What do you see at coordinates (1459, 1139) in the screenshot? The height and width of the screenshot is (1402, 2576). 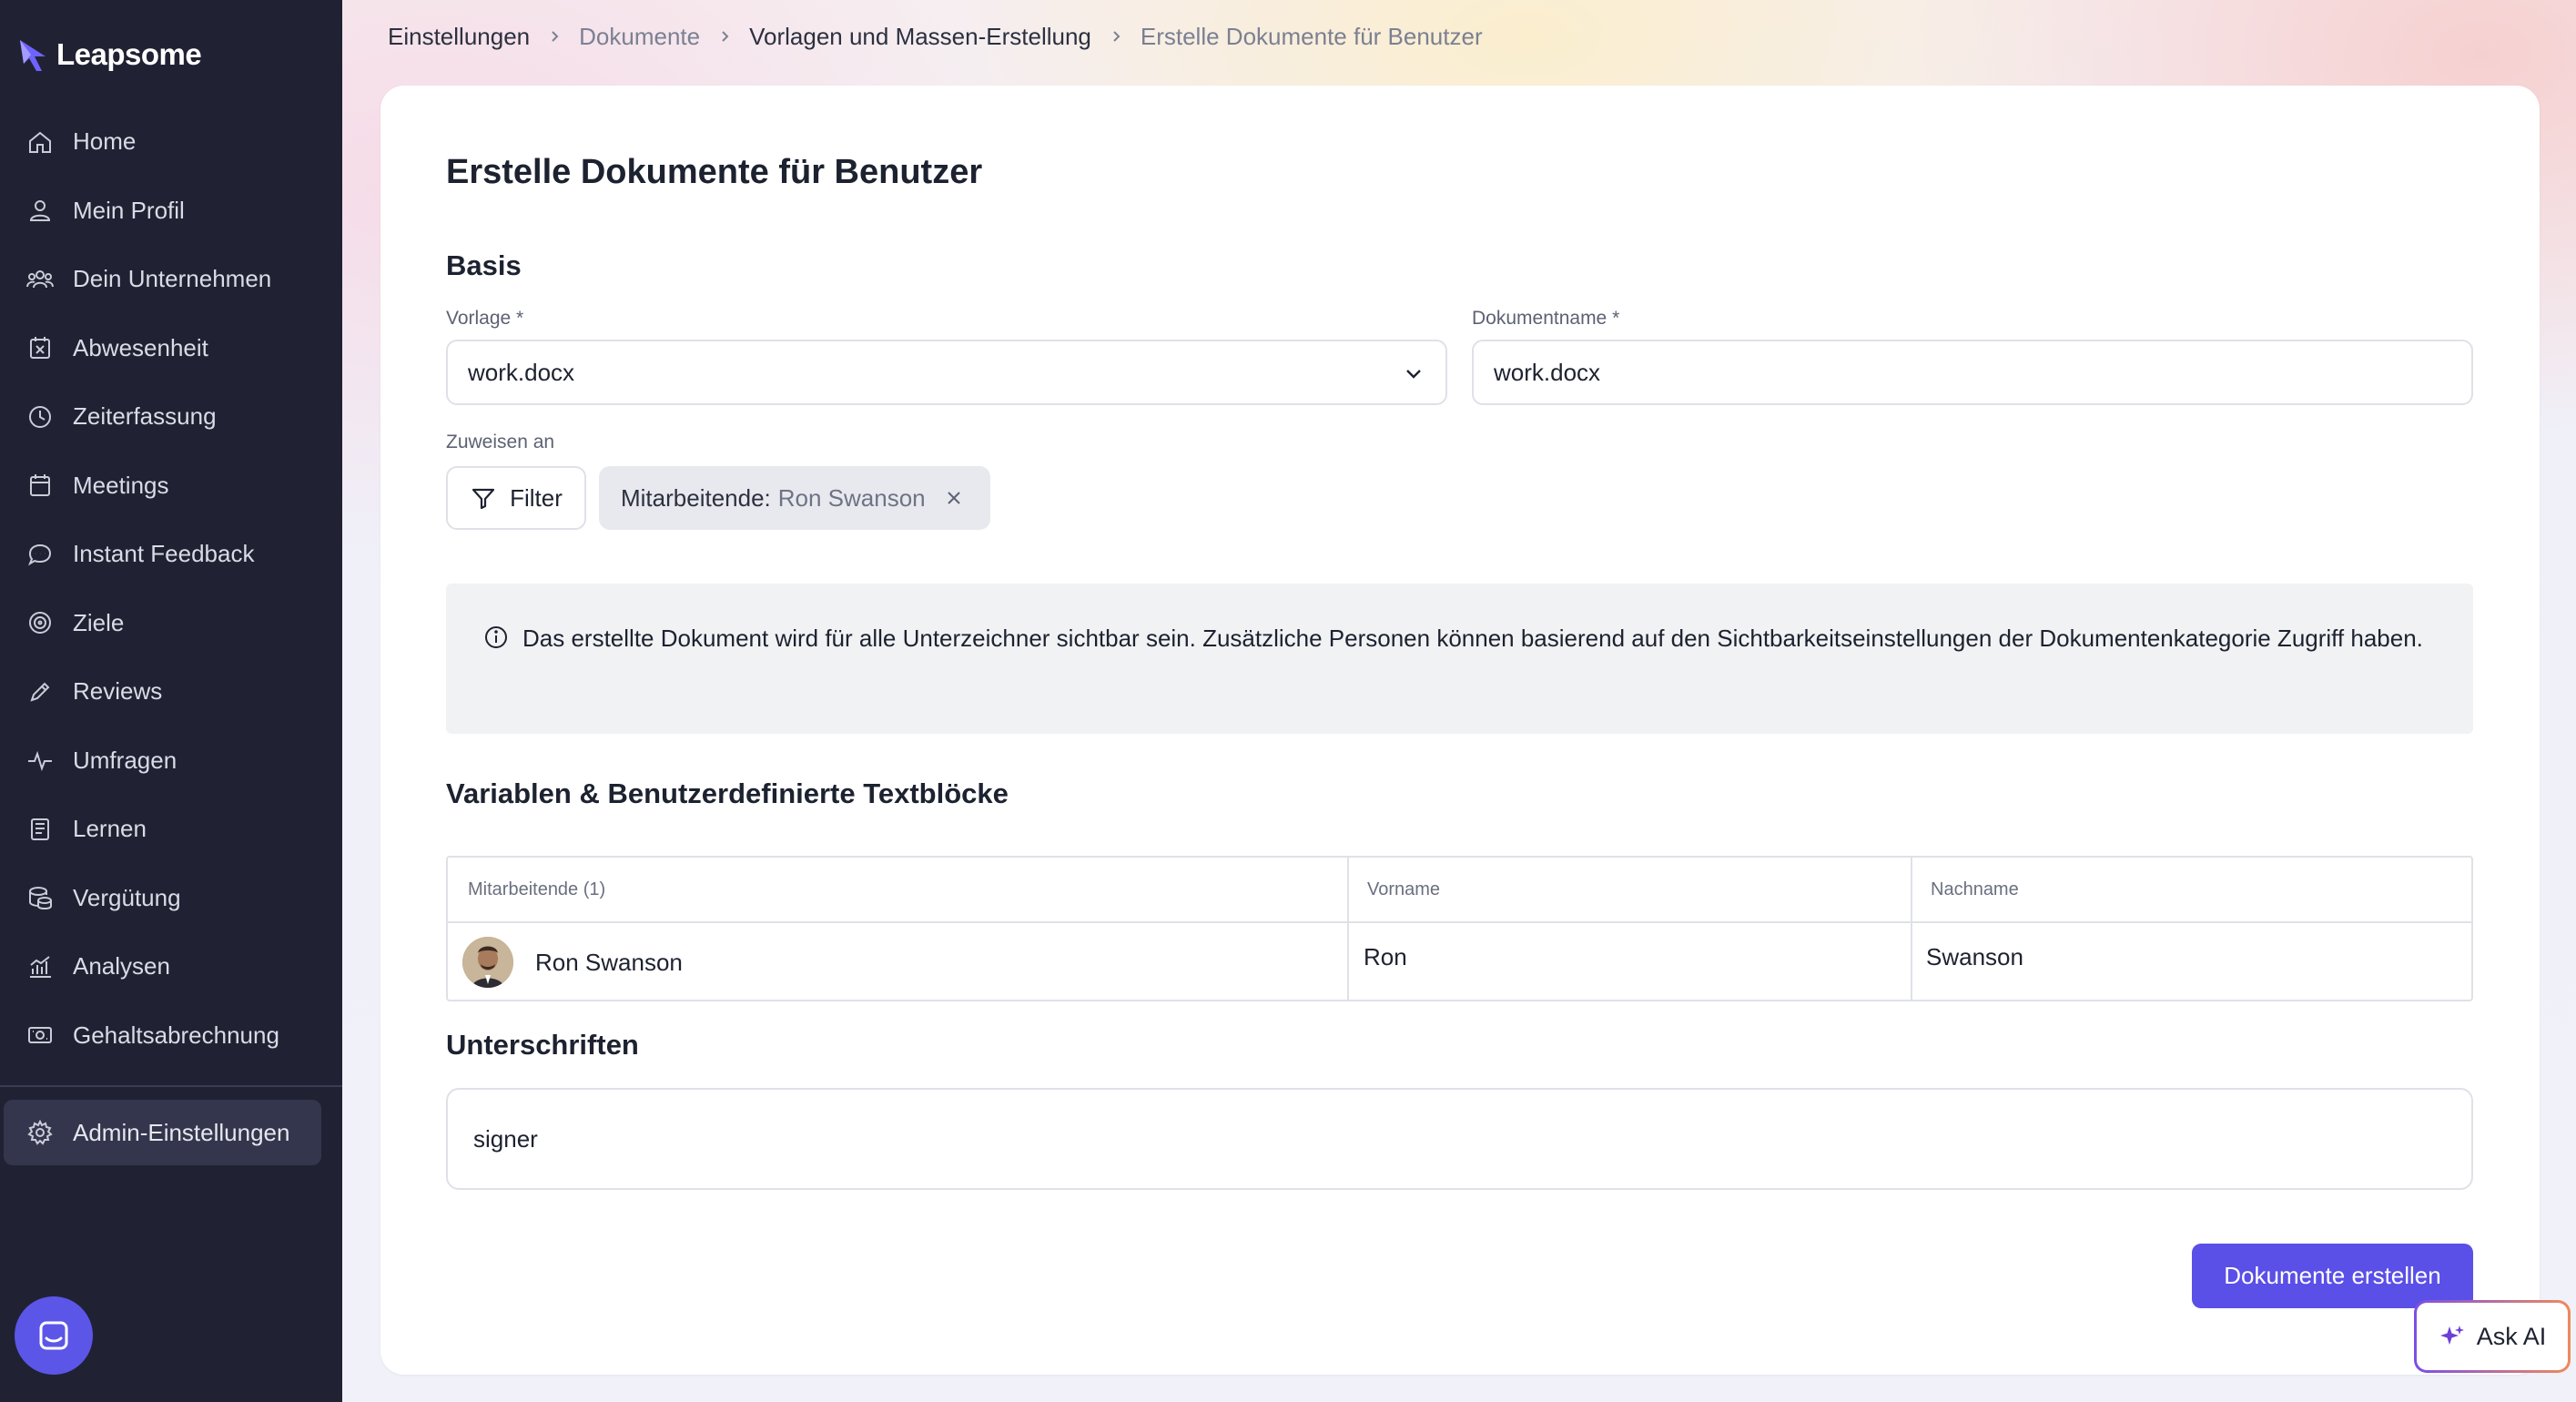 I see `signer-field: signer` at bounding box center [1459, 1139].